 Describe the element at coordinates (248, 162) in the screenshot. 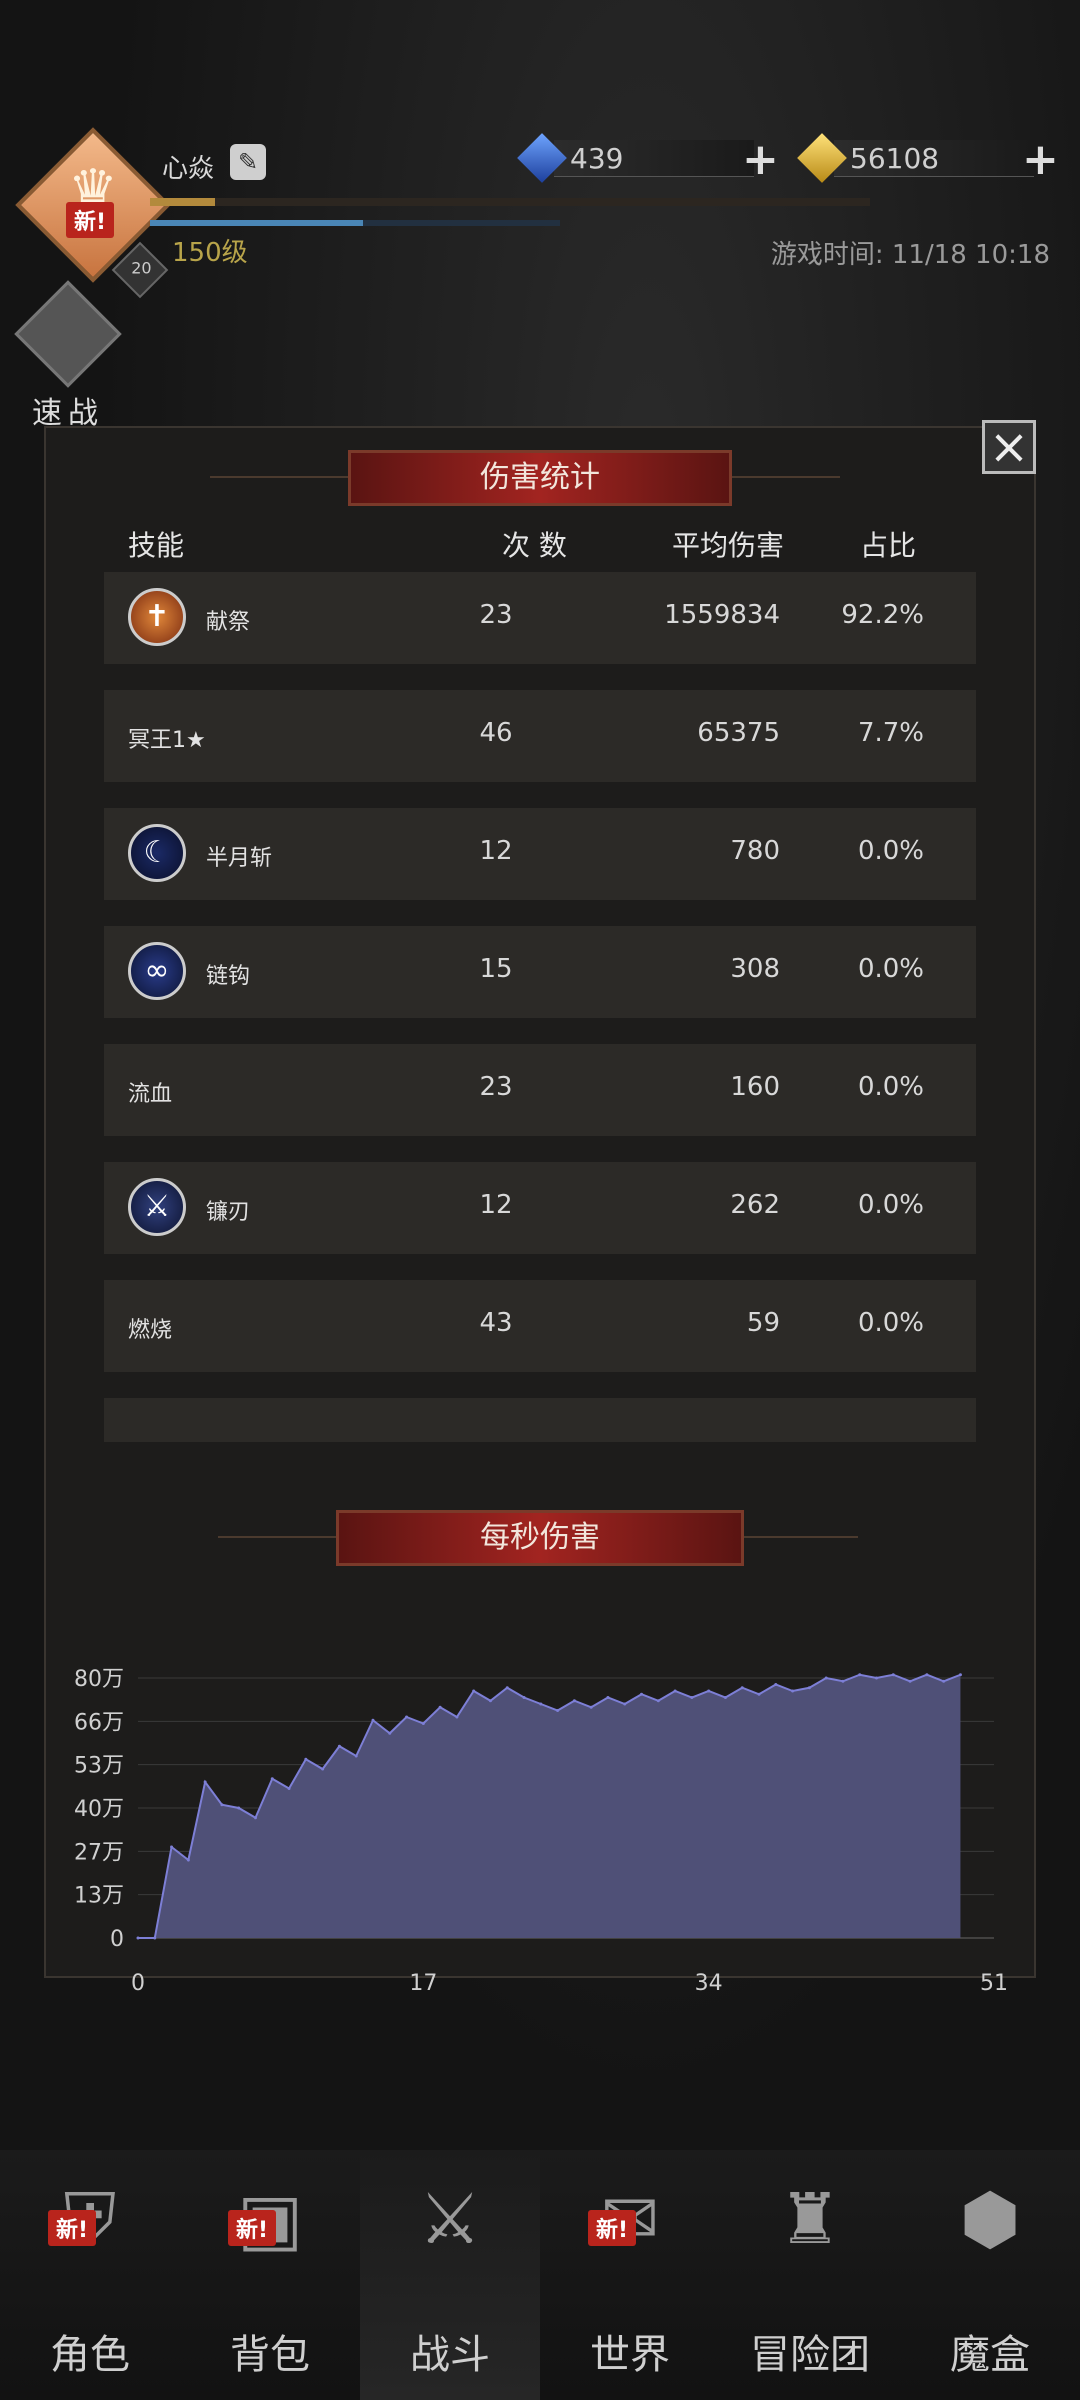

I see `edit-name-icon: ✎` at that location.